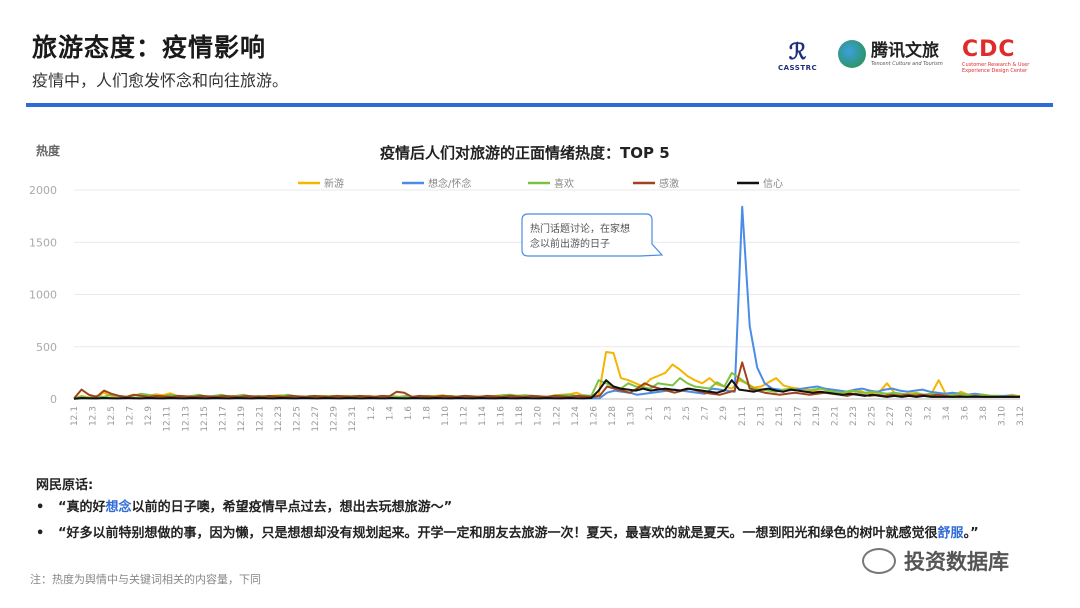 This screenshot has height=608, width=1080. What do you see at coordinates (446, 416) in the screenshot?
I see `x-tick-label: 1.10` at bounding box center [446, 416].